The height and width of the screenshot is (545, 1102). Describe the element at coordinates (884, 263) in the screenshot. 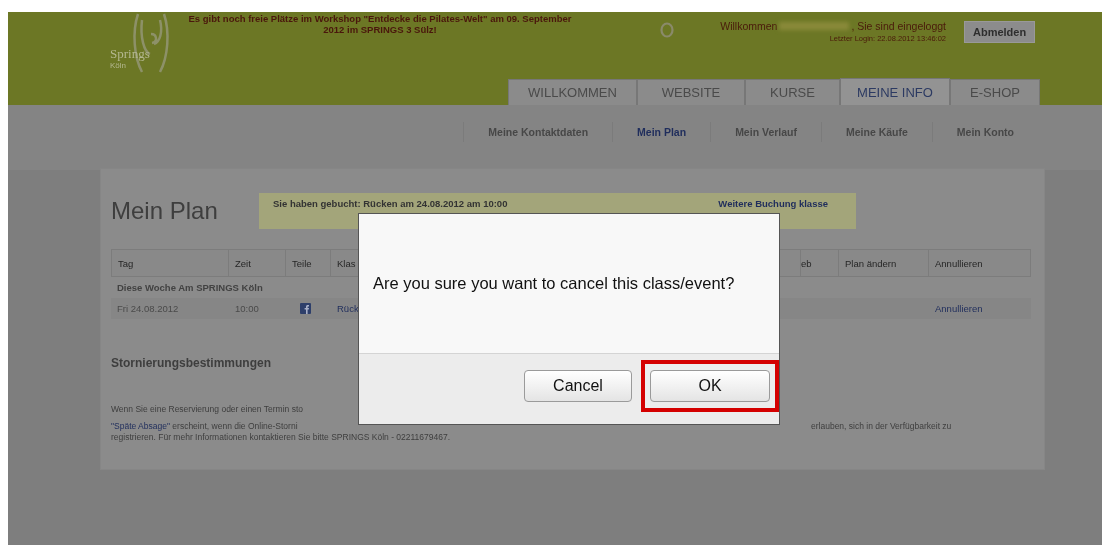

I see `column-header: Plan ändern` at that location.